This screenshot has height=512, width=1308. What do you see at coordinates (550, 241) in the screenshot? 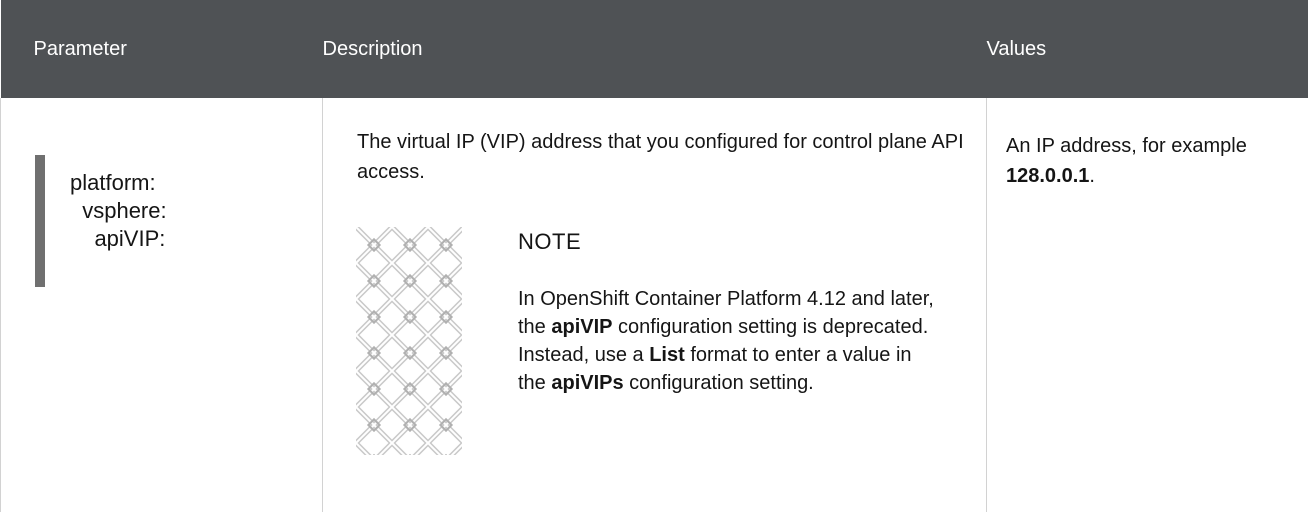
I see `note-title: NOTE` at bounding box center [550, 241].